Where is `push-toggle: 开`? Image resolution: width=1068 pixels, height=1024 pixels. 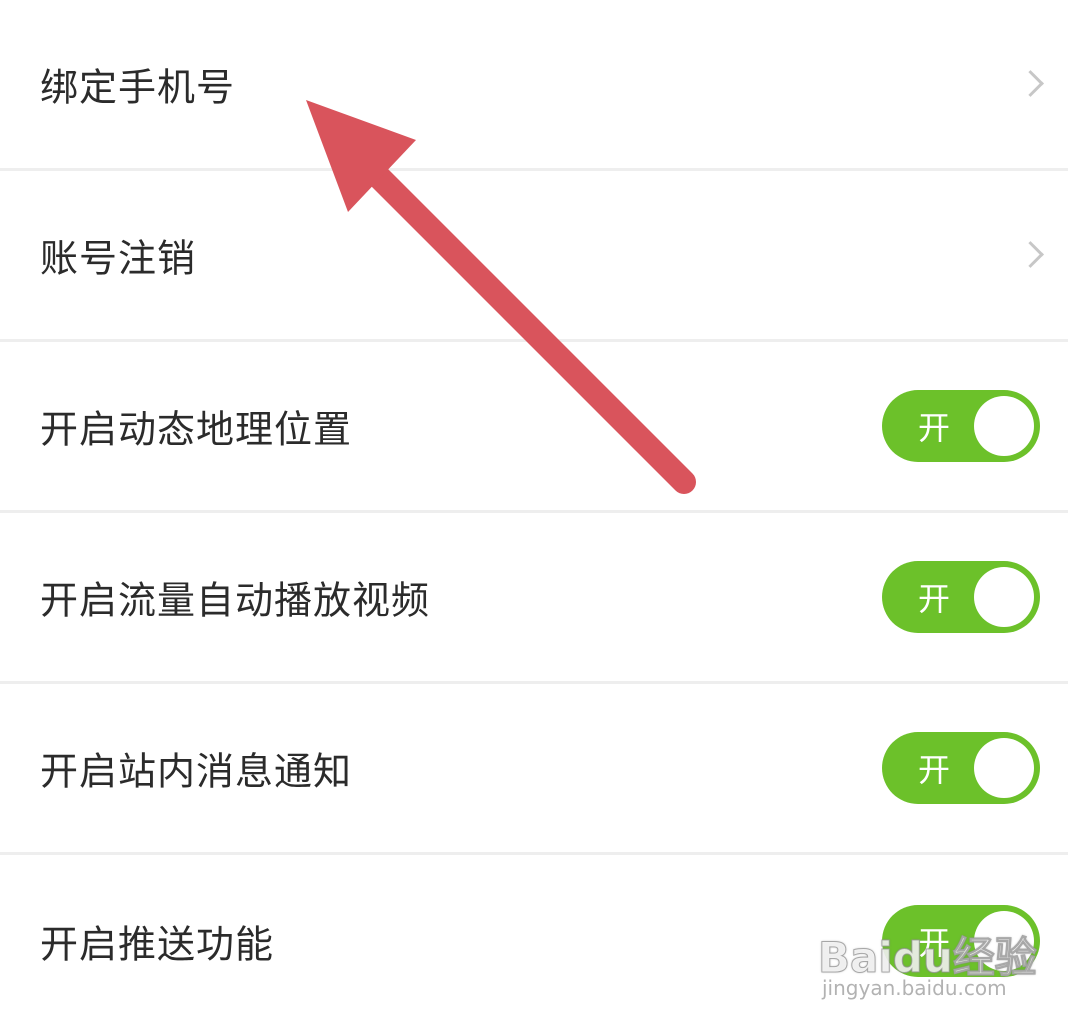
push-toggle: 开 is located at coordinates (961, 940).